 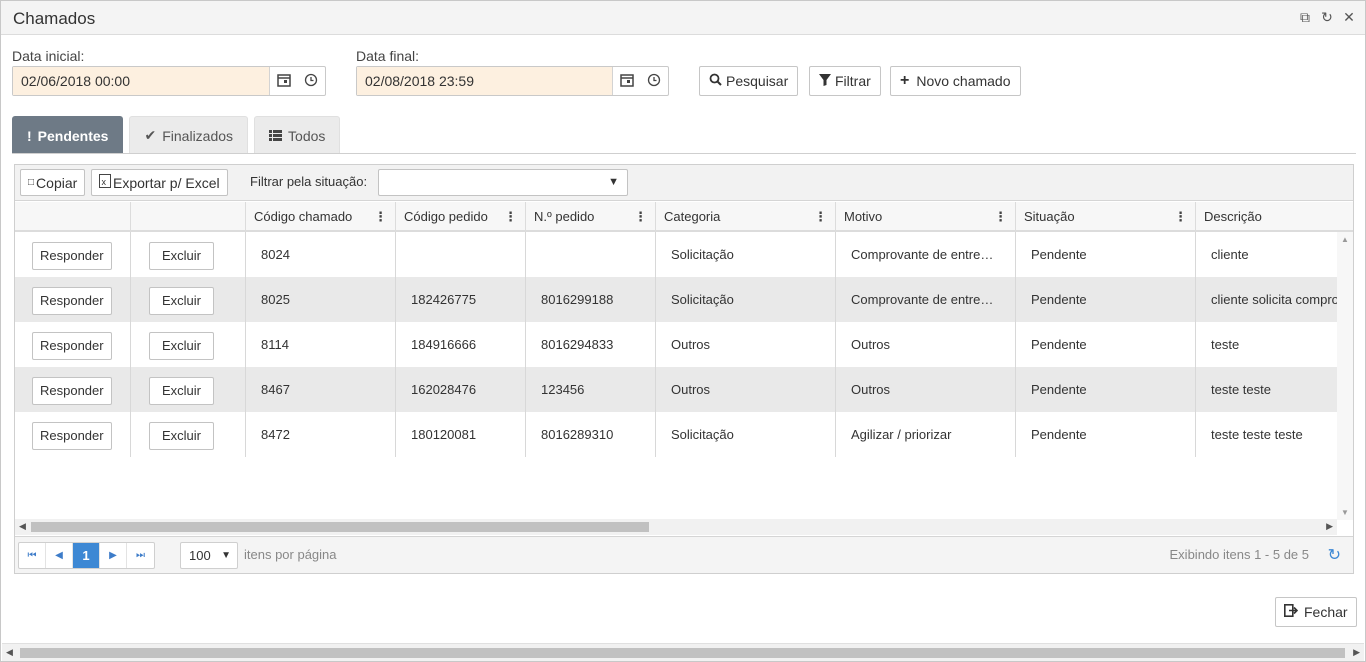 I want to click on new-ticket-button: + Novo chamado, so click(x=955, y=81).